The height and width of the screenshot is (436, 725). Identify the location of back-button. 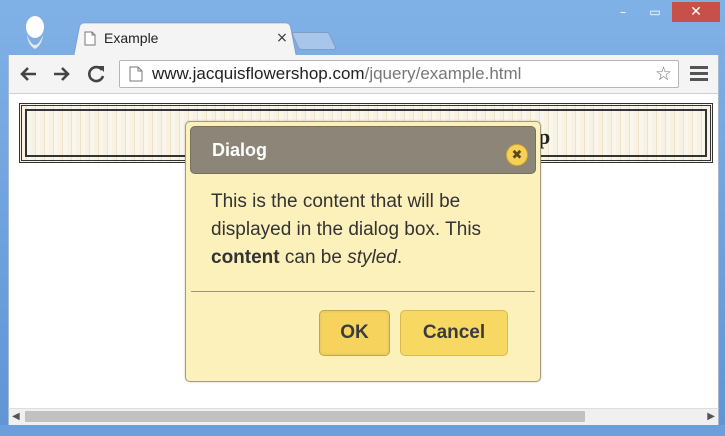
(29, 74).